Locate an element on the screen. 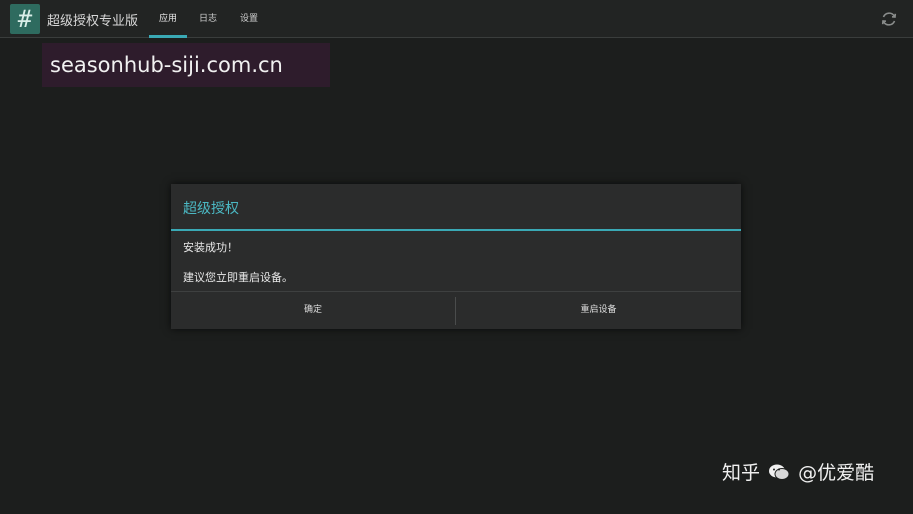  tab-log: 日志 is located at coordinates (208, 19).